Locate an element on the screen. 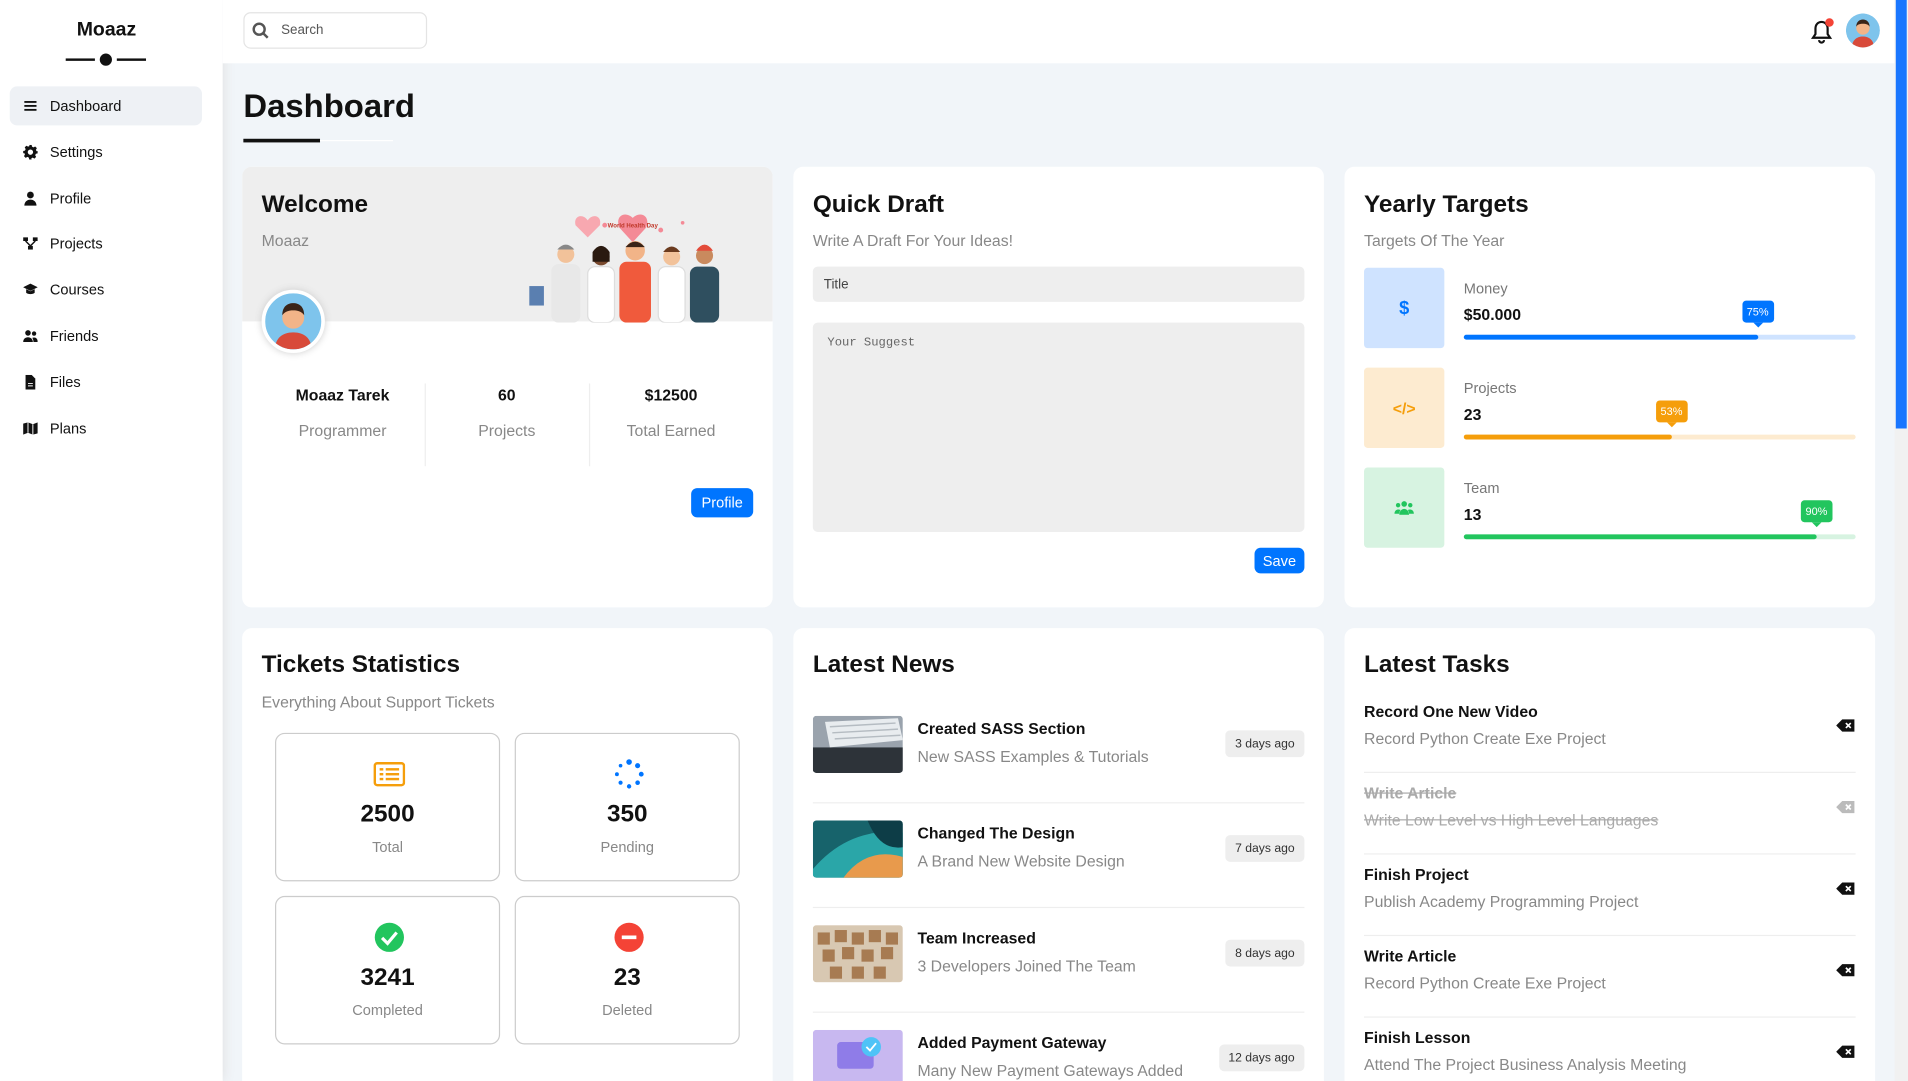 This screenshot has height=1081, width=1908. targets-subtitle: Targets Of The Year is located at coordinates (1434, 240).